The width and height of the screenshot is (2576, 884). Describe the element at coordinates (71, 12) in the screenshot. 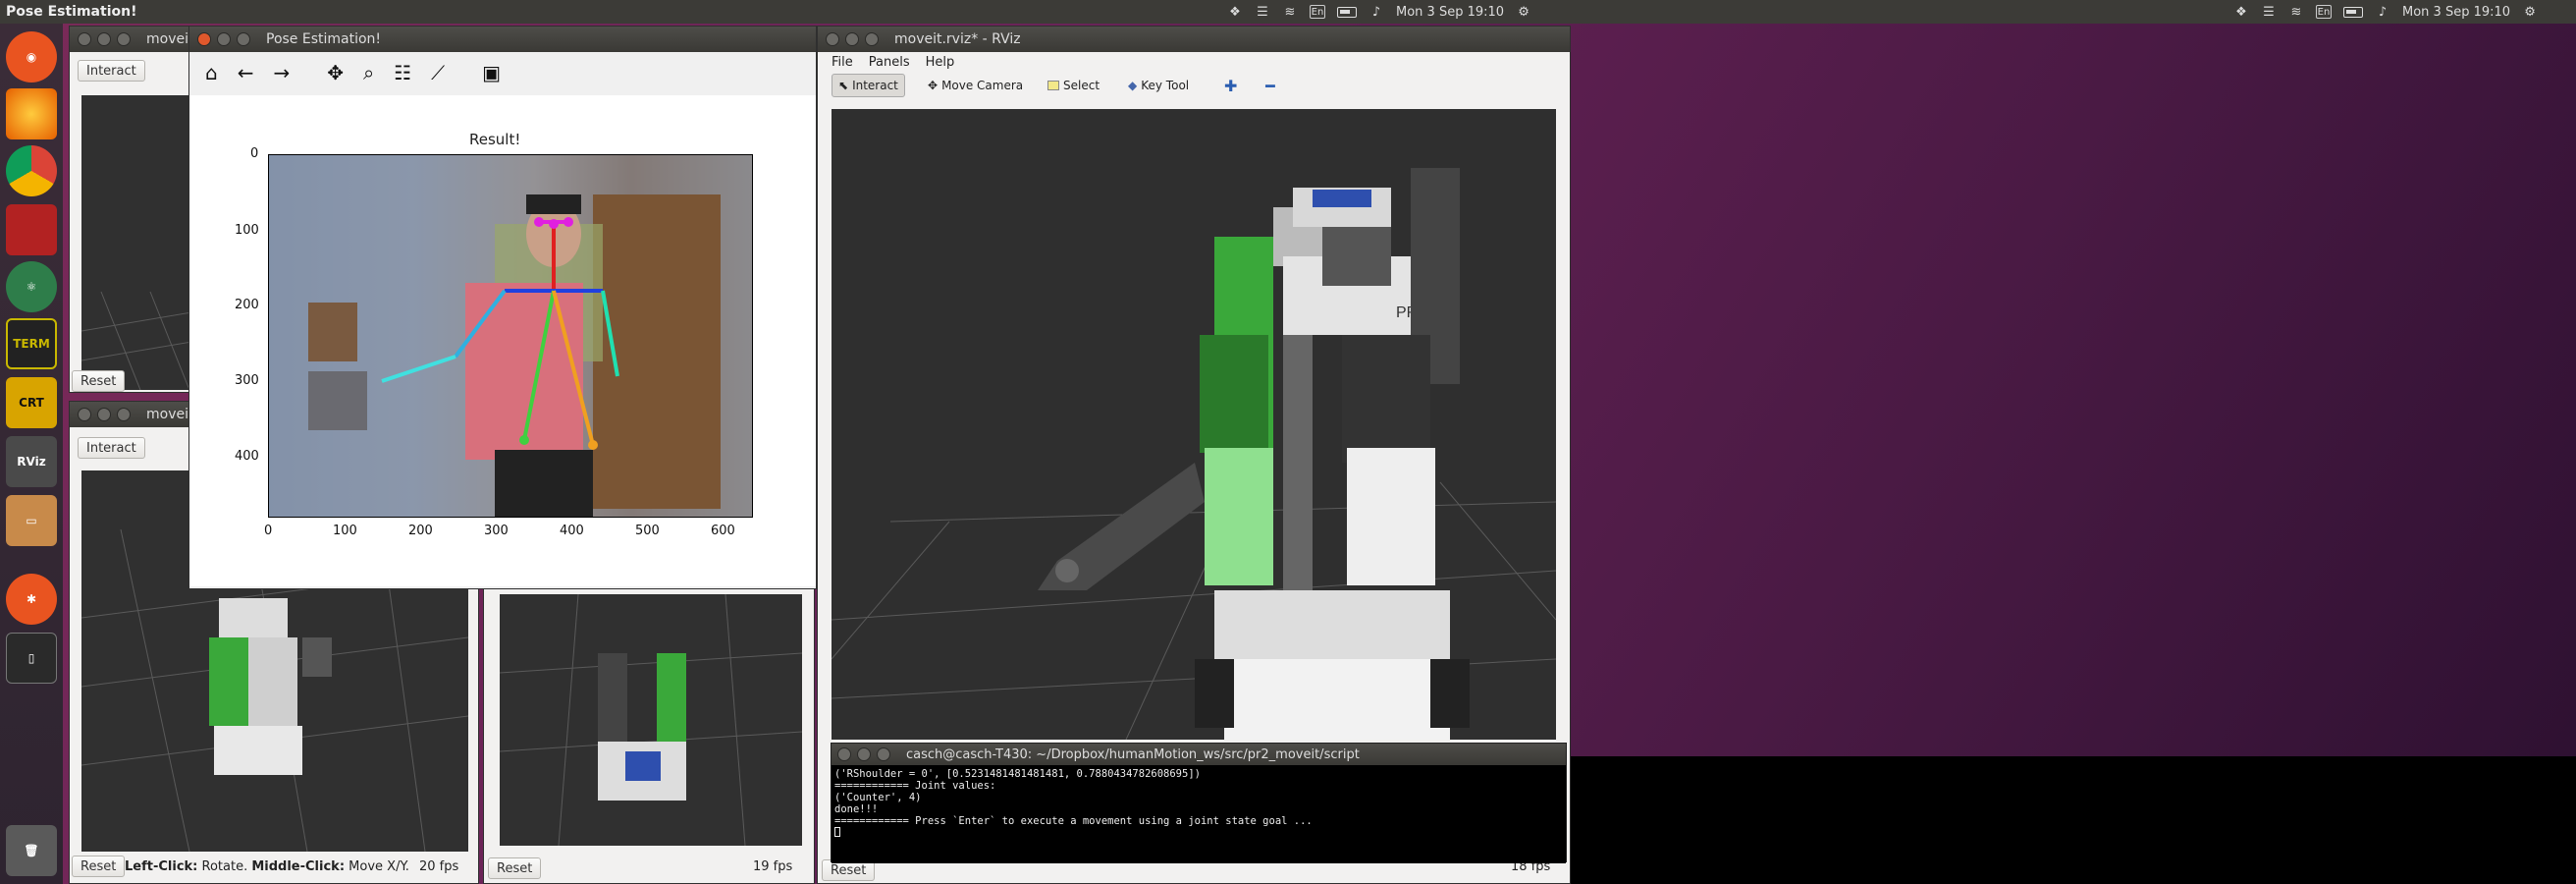

I see `active-app-title: Pose Estimation!` at that location.